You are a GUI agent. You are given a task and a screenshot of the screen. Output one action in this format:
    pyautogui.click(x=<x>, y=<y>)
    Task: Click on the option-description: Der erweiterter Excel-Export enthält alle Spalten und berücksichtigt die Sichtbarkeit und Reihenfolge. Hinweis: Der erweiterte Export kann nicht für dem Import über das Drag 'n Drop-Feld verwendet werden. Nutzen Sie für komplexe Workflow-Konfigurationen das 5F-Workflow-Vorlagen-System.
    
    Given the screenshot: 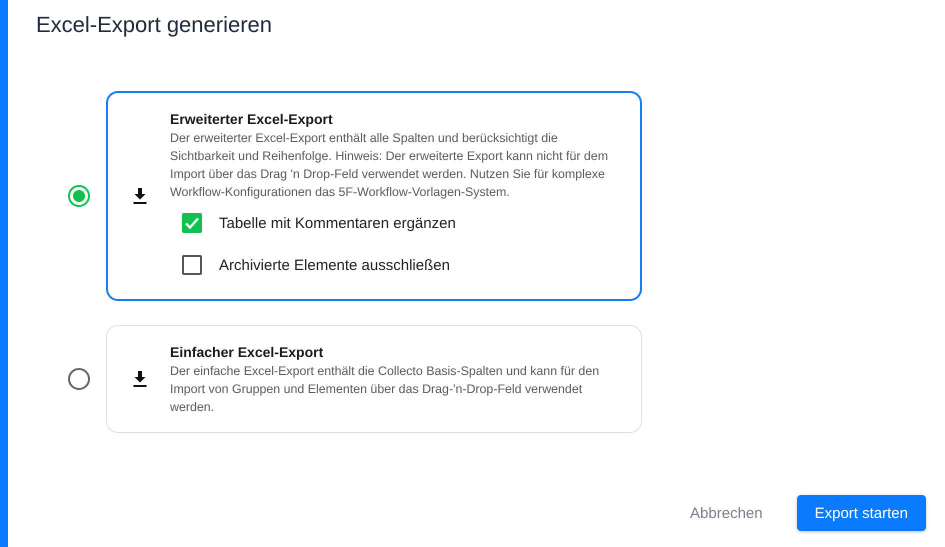 What is the action you would take?
    pyautogui.click(x=390, y=165)
    